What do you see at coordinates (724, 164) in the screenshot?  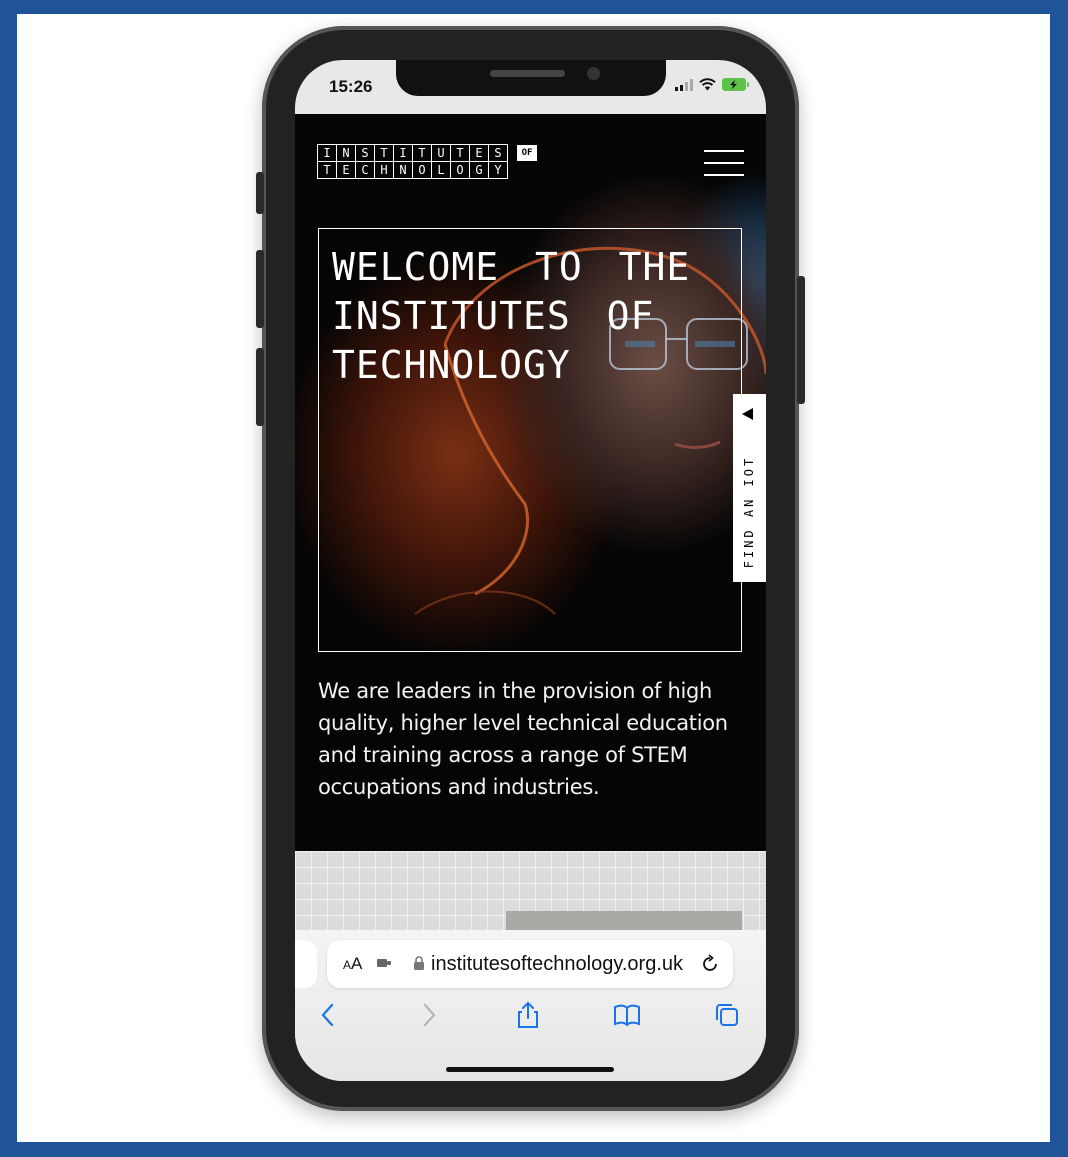 I see `hamburger-menu-icon` at bounding box center [724, 164].